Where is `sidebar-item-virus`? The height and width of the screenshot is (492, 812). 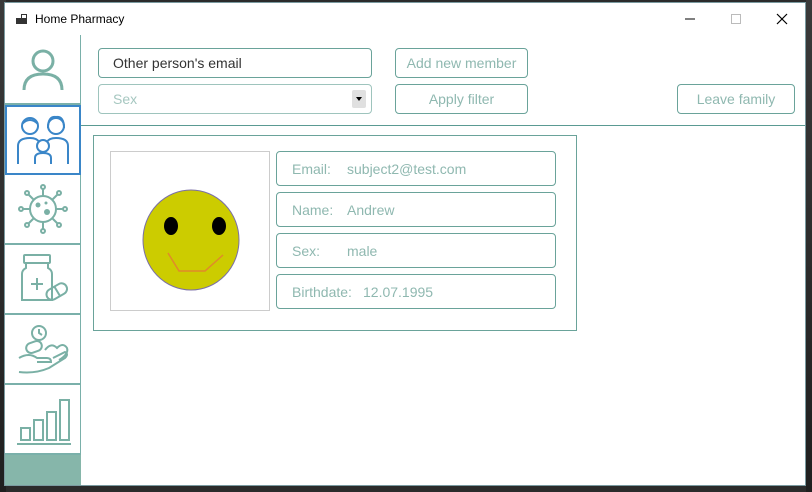
sidebar-item-virus is located at coordinates (43, 210).